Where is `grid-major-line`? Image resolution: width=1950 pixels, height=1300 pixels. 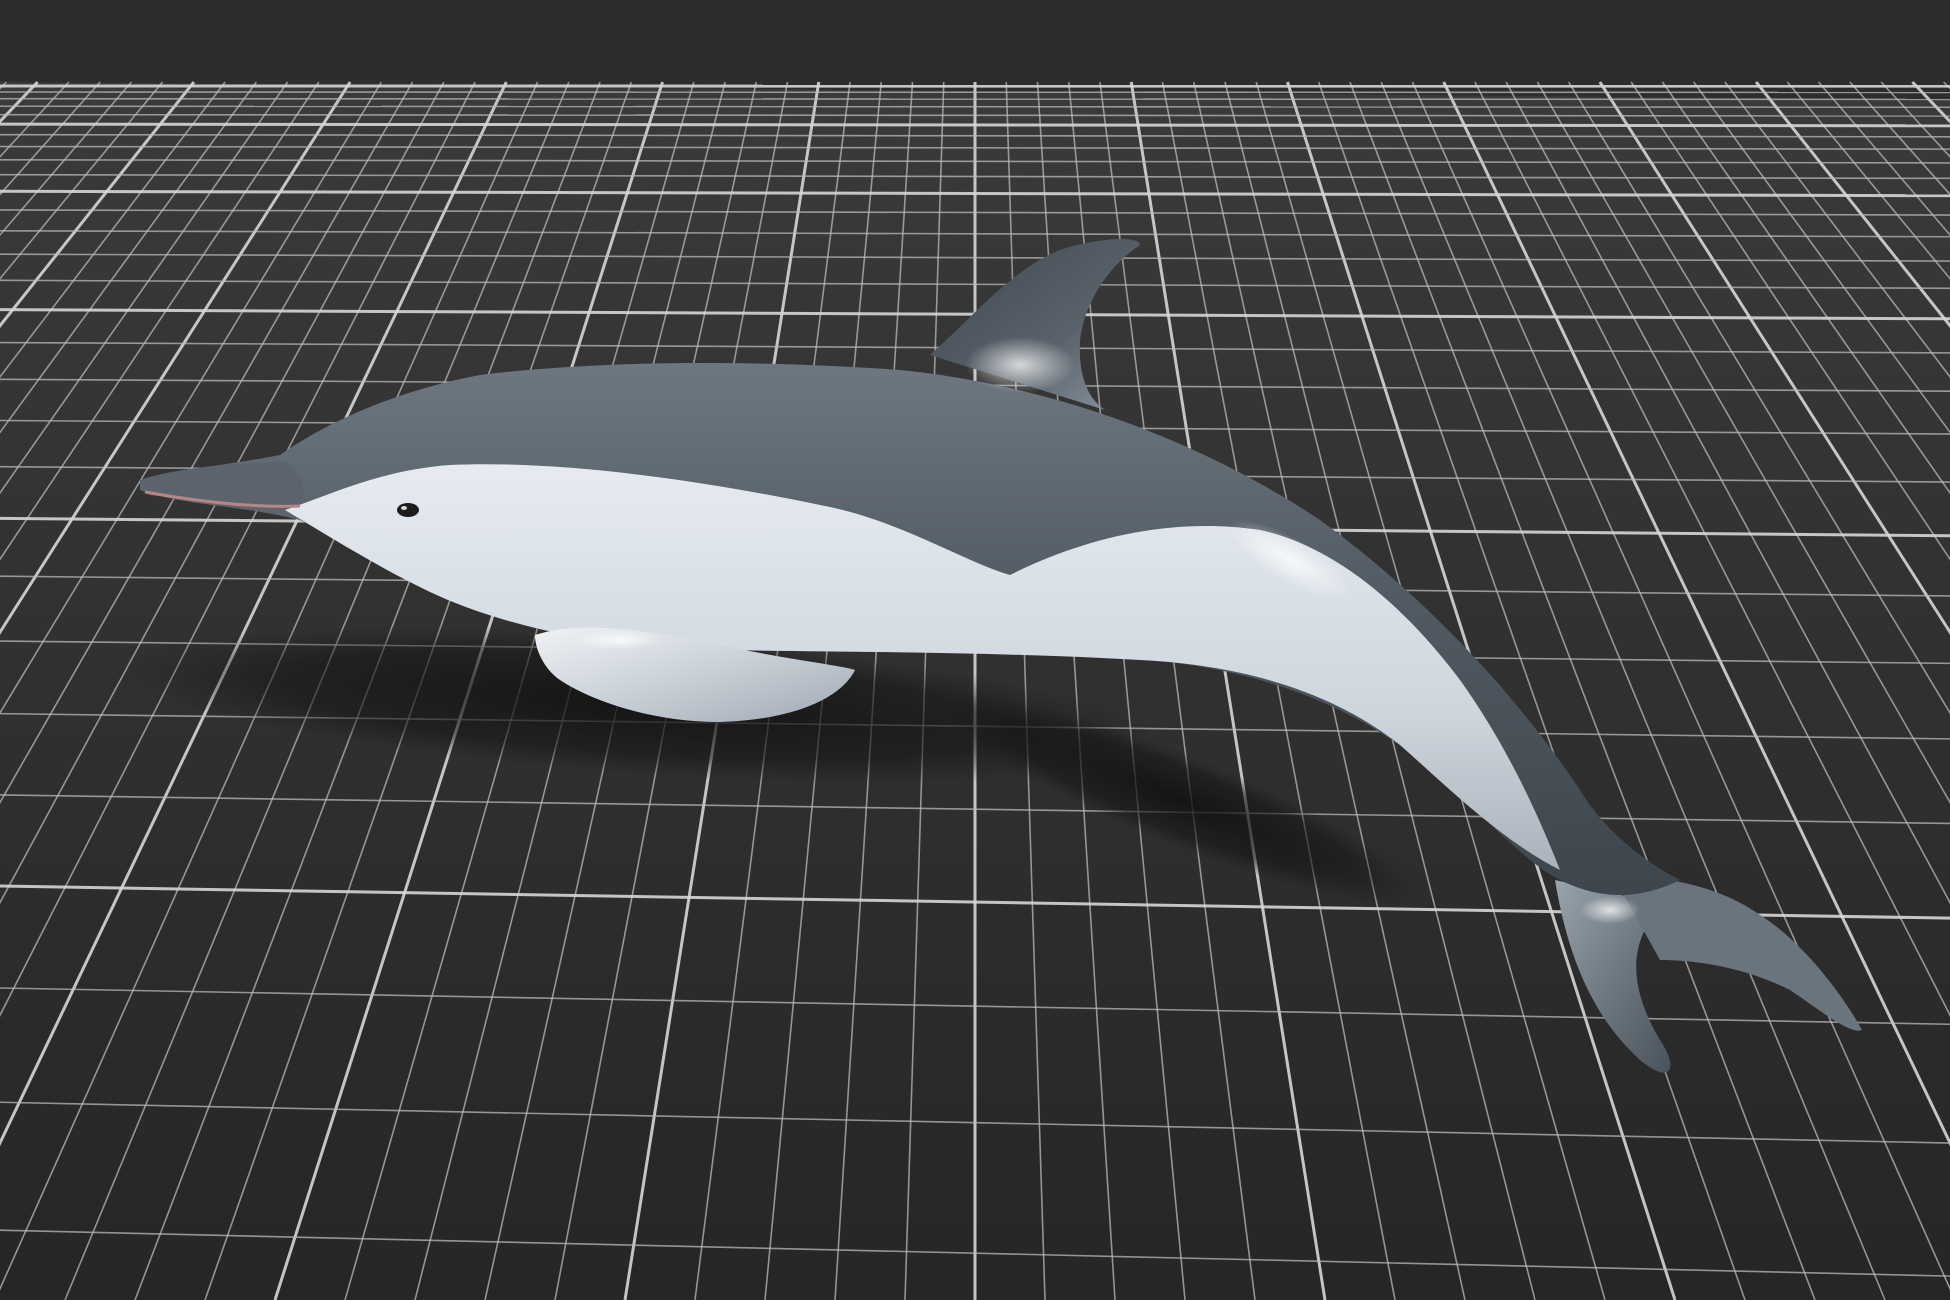 grid-major-line is located at coordinates (975, 125).